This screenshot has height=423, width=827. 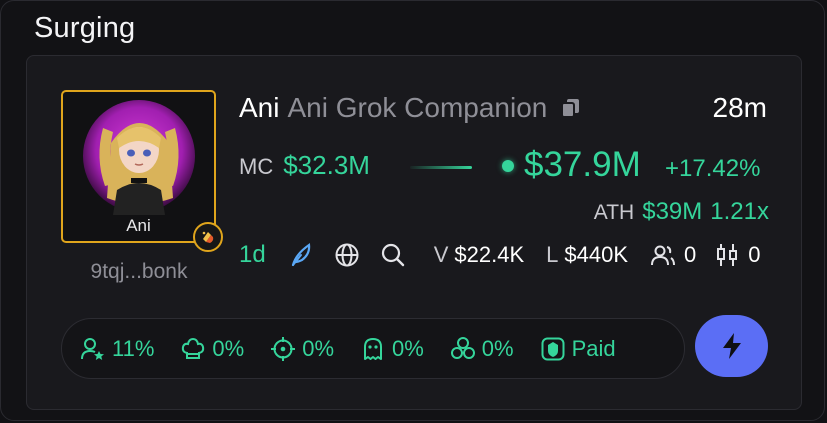 I want to click on metric-dev: 0%, so click(x=212, y=349).